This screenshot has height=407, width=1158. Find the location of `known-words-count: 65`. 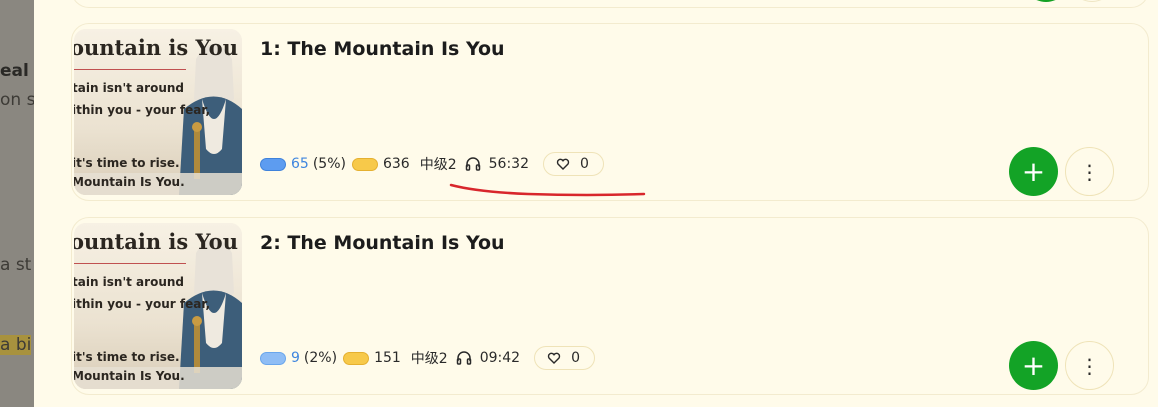

known-words-count: 65 is located at coordinates (300, 164).